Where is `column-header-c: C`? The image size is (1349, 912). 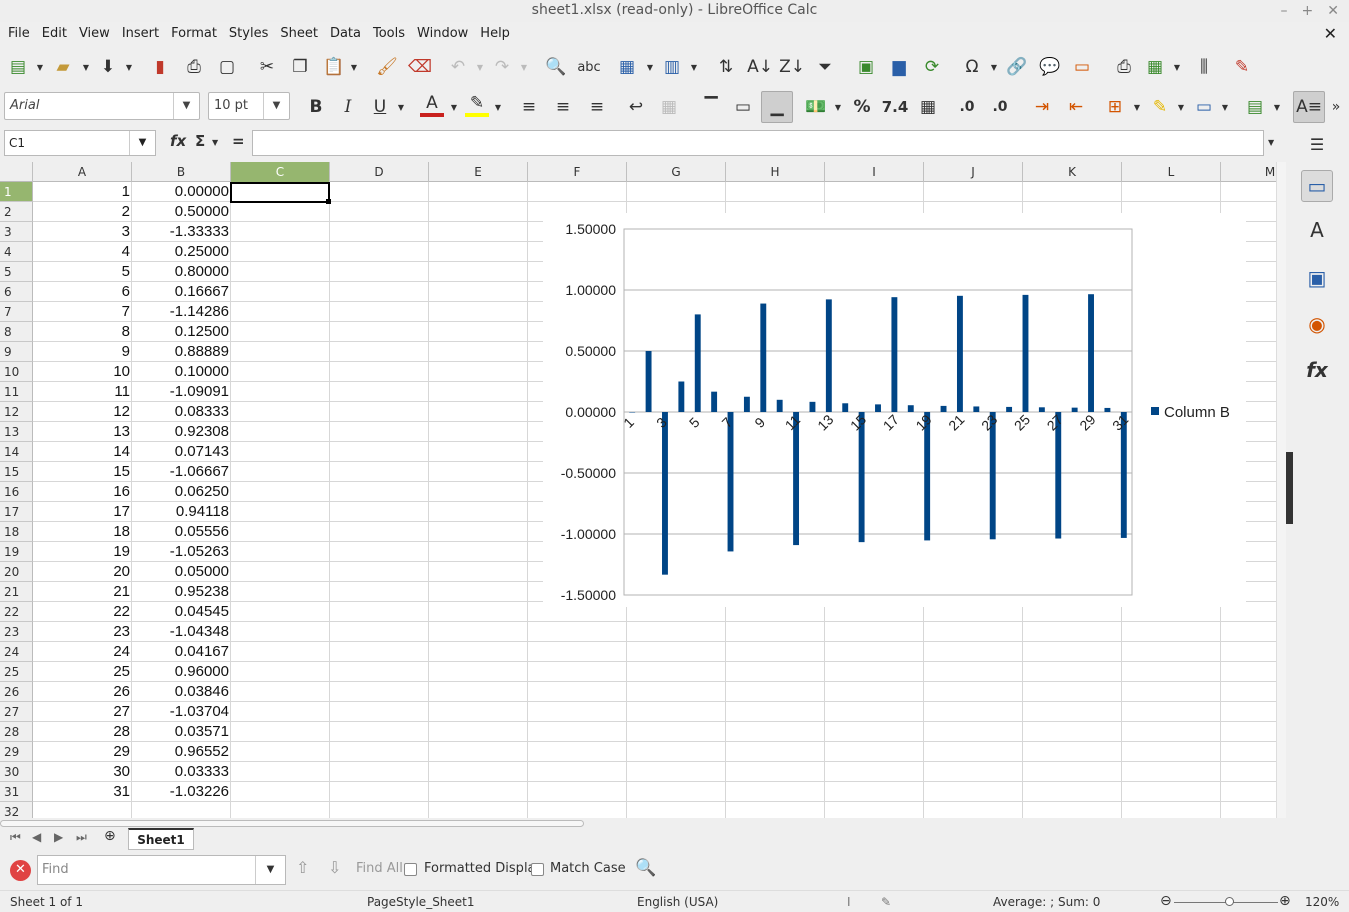
column-header-c: C is located at coordinates (280, 172).